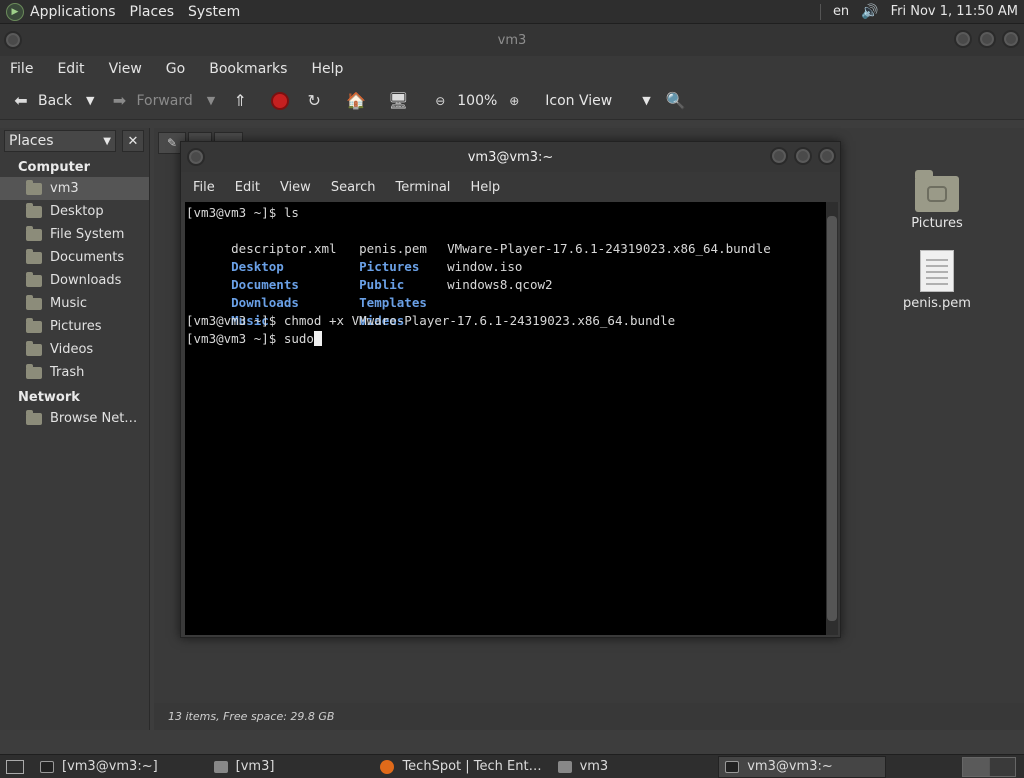 This screenshot has height=778, width=1024. I want to click on fm-menu-help: Help, so click(327, 69).